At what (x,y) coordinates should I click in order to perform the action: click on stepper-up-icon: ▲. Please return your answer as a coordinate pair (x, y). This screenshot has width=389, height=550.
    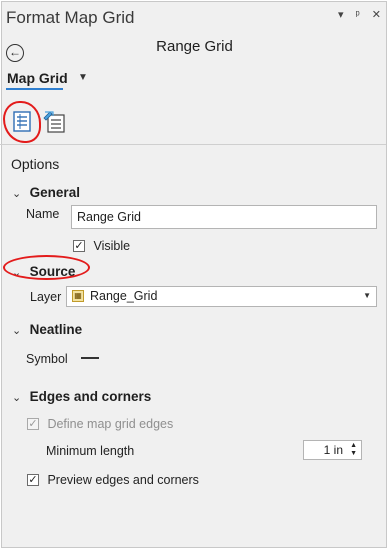
    Looking at the image, I should click on (353, 445).